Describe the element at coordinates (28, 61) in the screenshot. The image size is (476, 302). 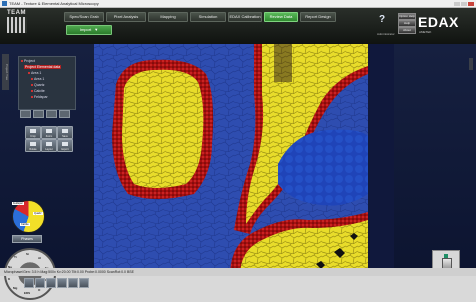
I see `tree-item: Project` at that location.